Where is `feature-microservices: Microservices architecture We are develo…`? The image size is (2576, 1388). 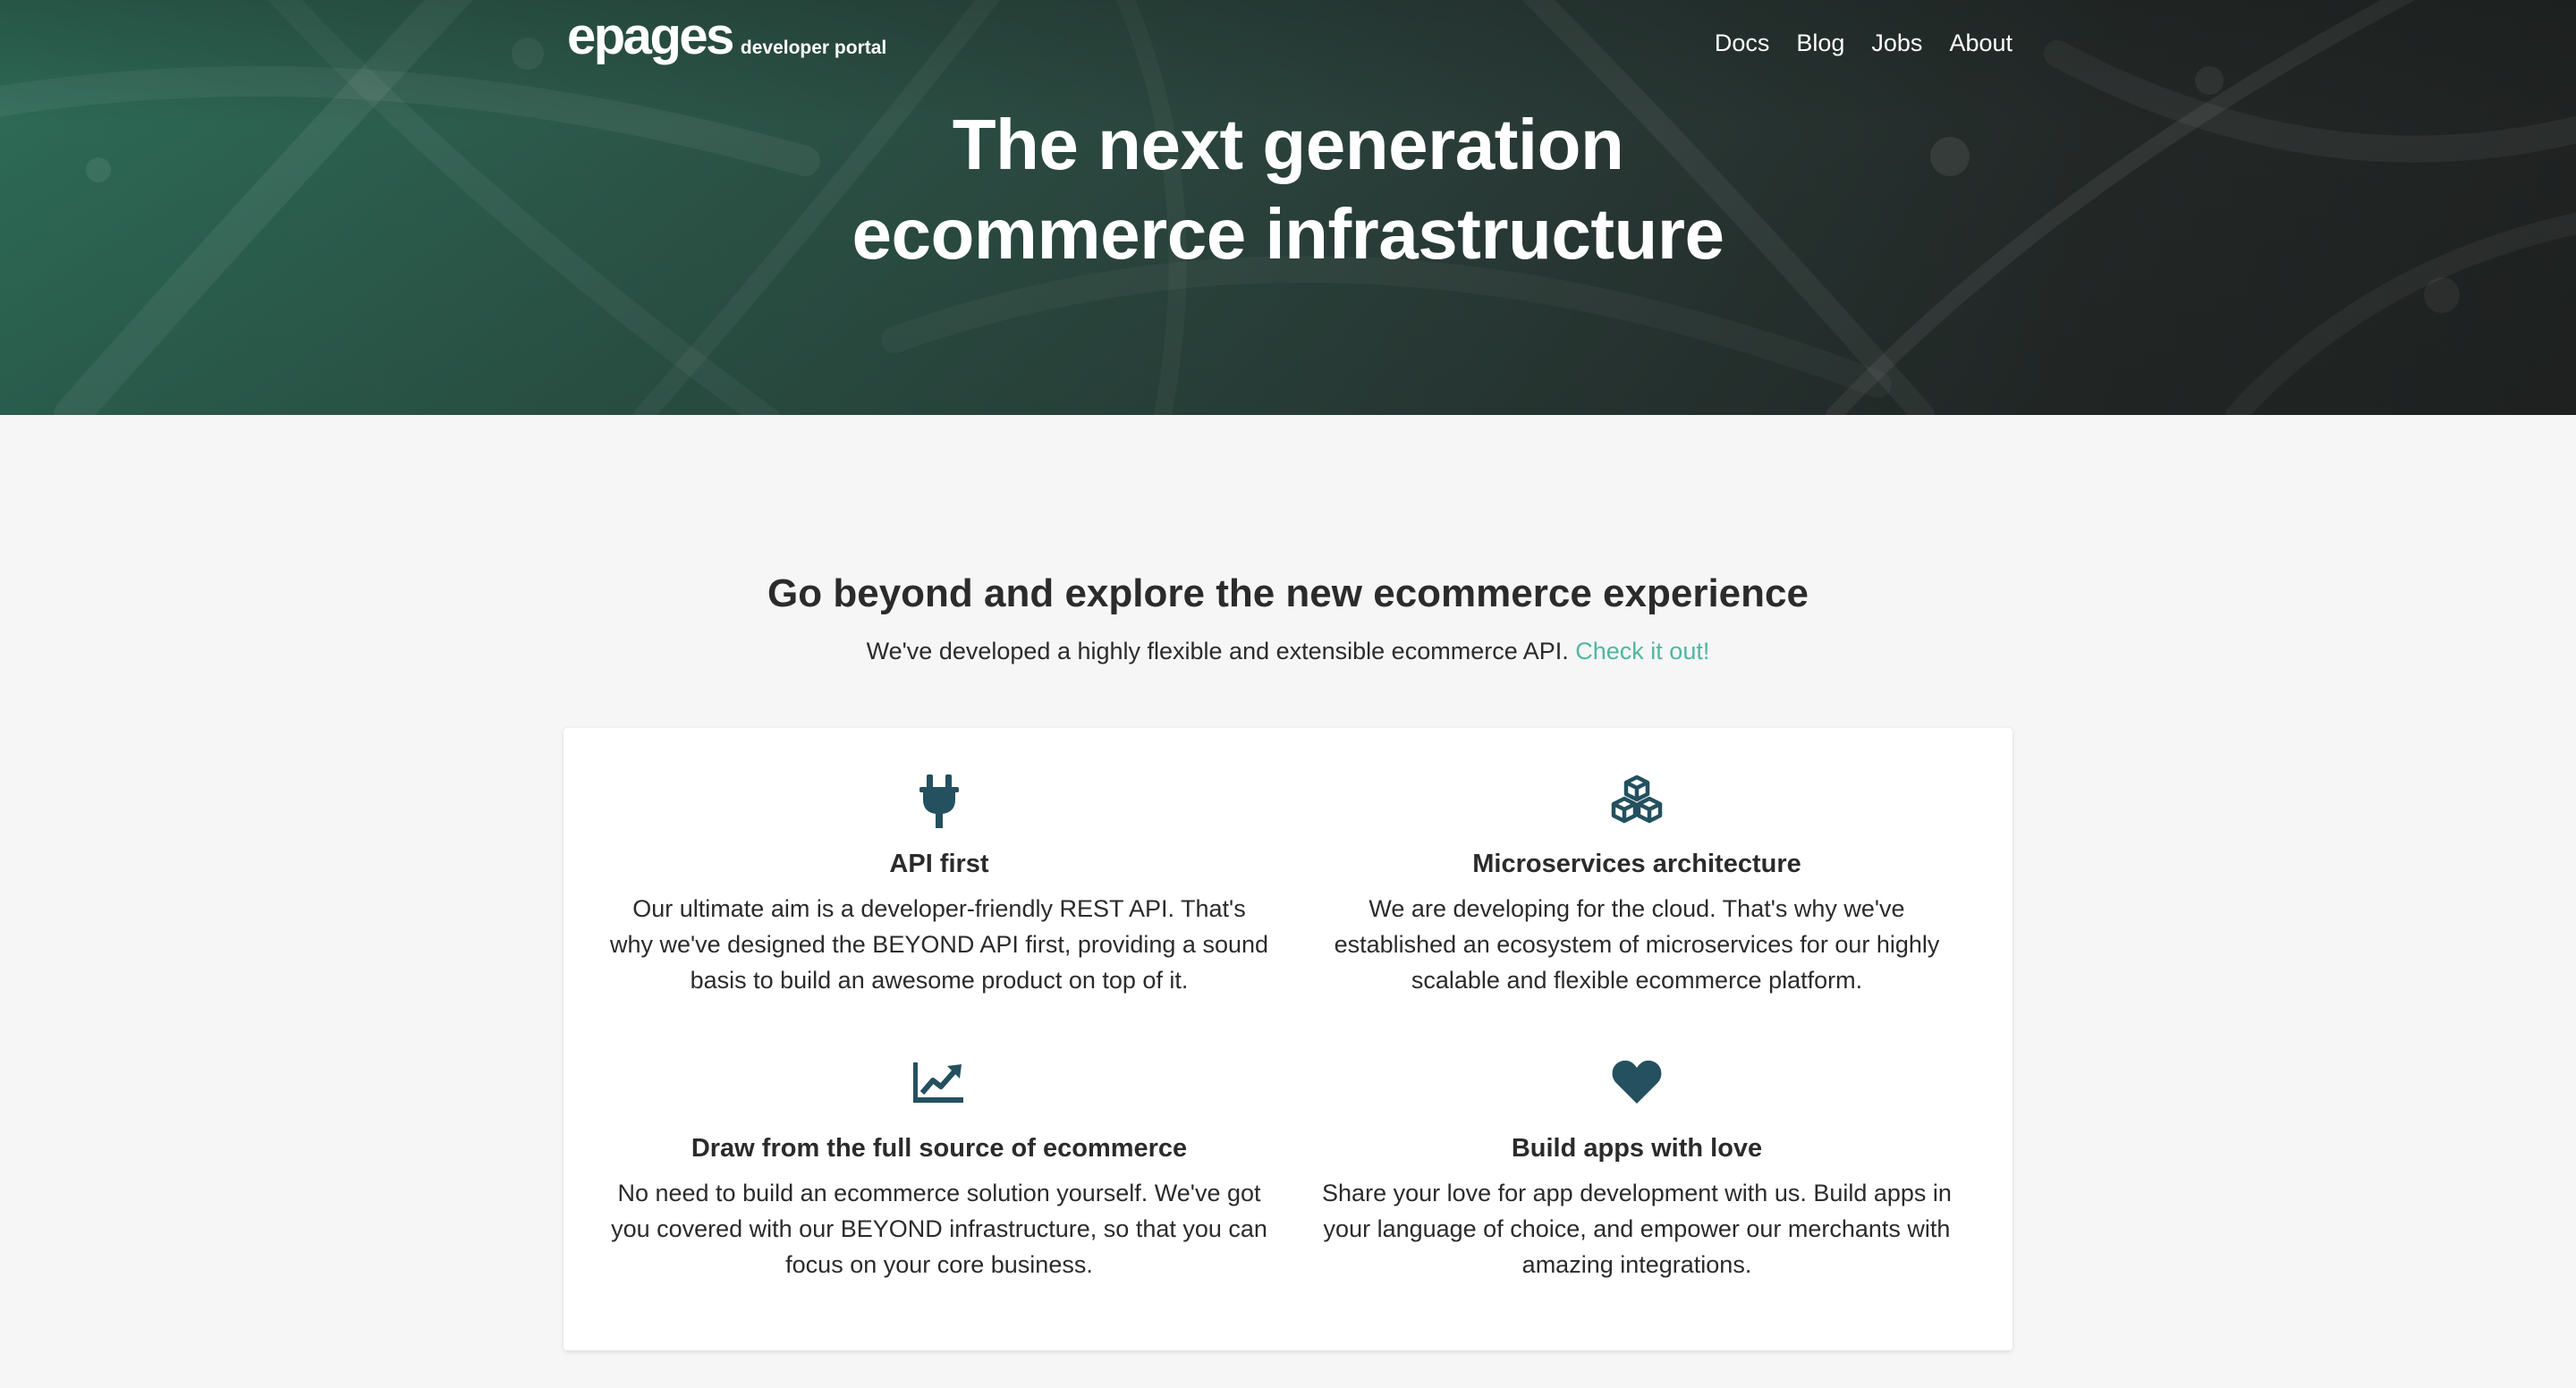
feature-microservices: Microservices architecture We are develo… is located at coordinates (1637, 886).